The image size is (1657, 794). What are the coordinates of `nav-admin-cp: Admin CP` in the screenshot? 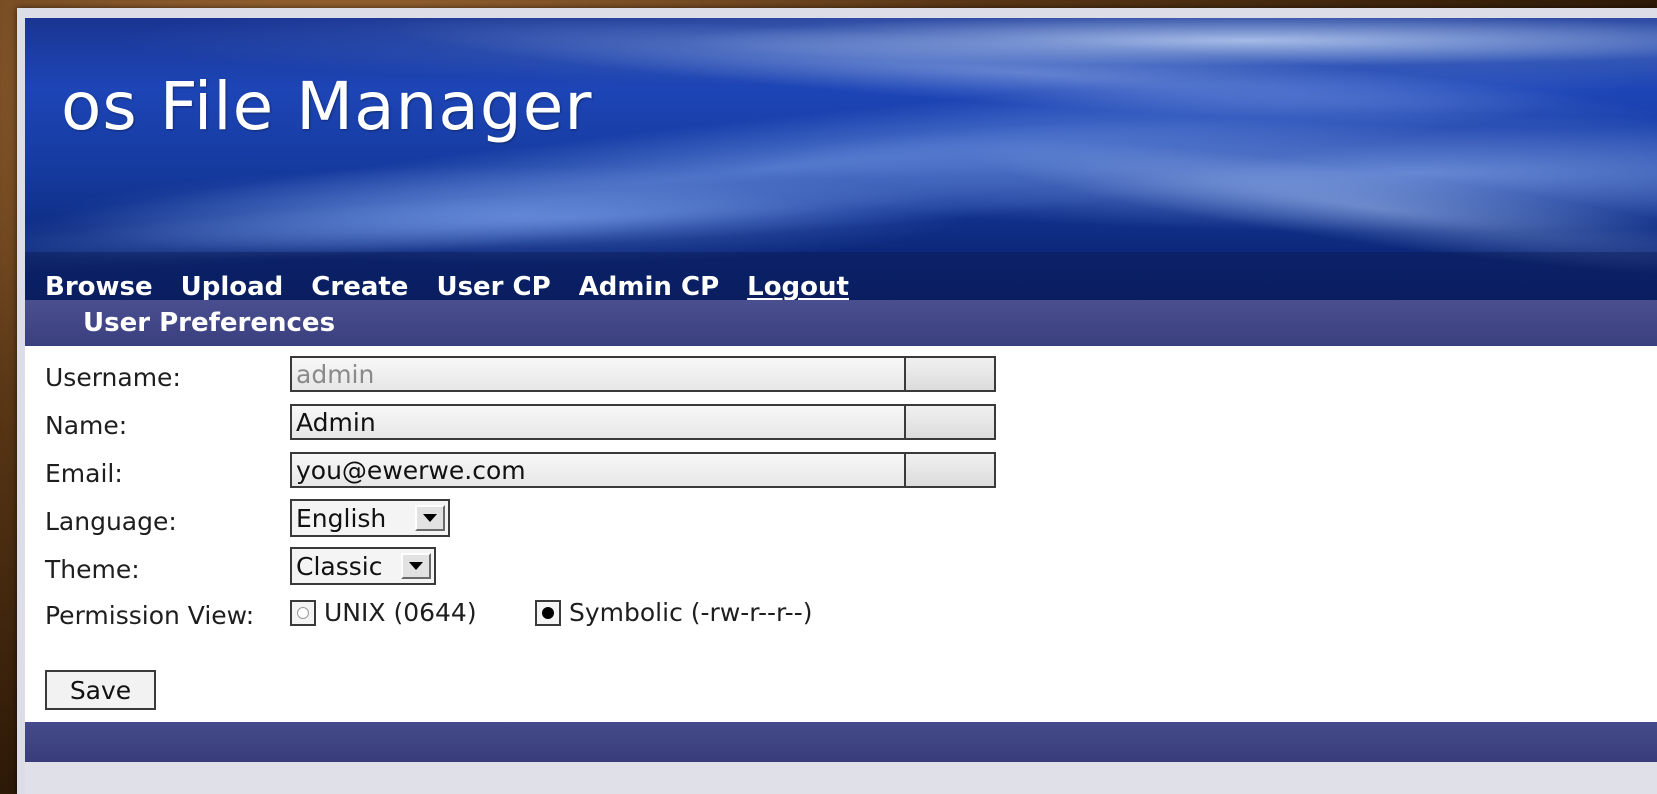 It's located at (649, 286).